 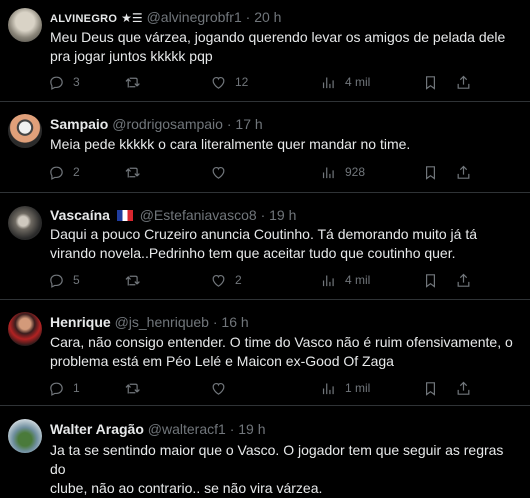 I want to click on like-count: 12, so click(x=242, y=82).